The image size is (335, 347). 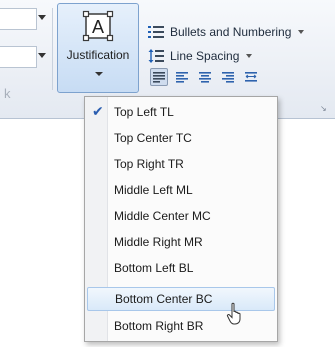 I want to click on menu-item-label: Middle Center MC, so click(x=162, y=216).